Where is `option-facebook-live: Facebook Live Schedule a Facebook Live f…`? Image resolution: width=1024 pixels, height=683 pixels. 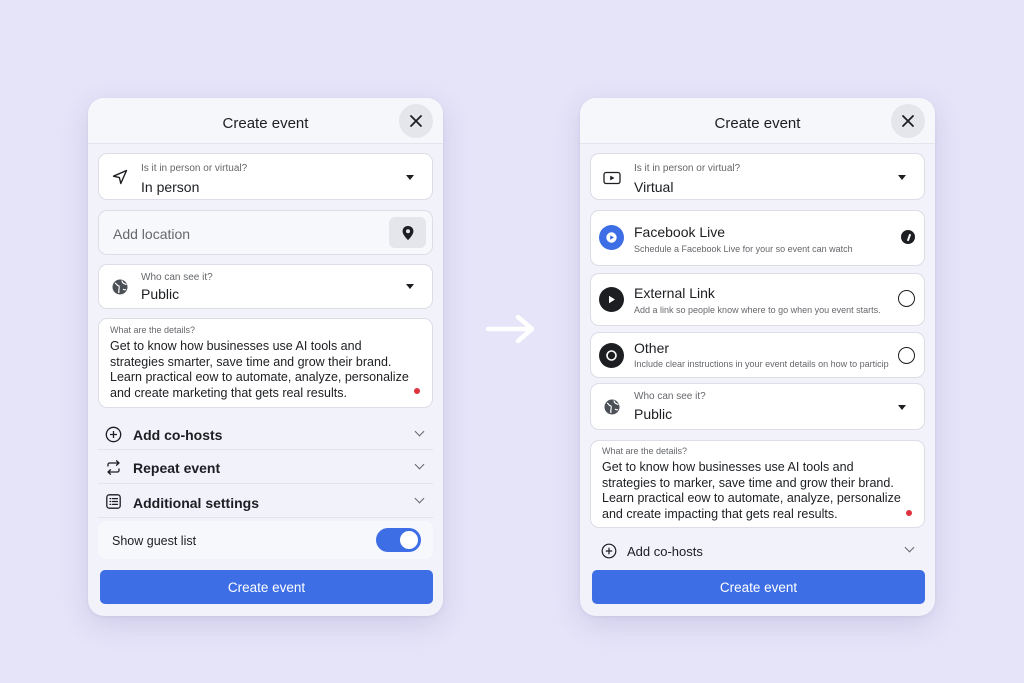 option-facebook-live: Facebook Live Schedule a Facebook Live f… is located at coordinates (757, 238).